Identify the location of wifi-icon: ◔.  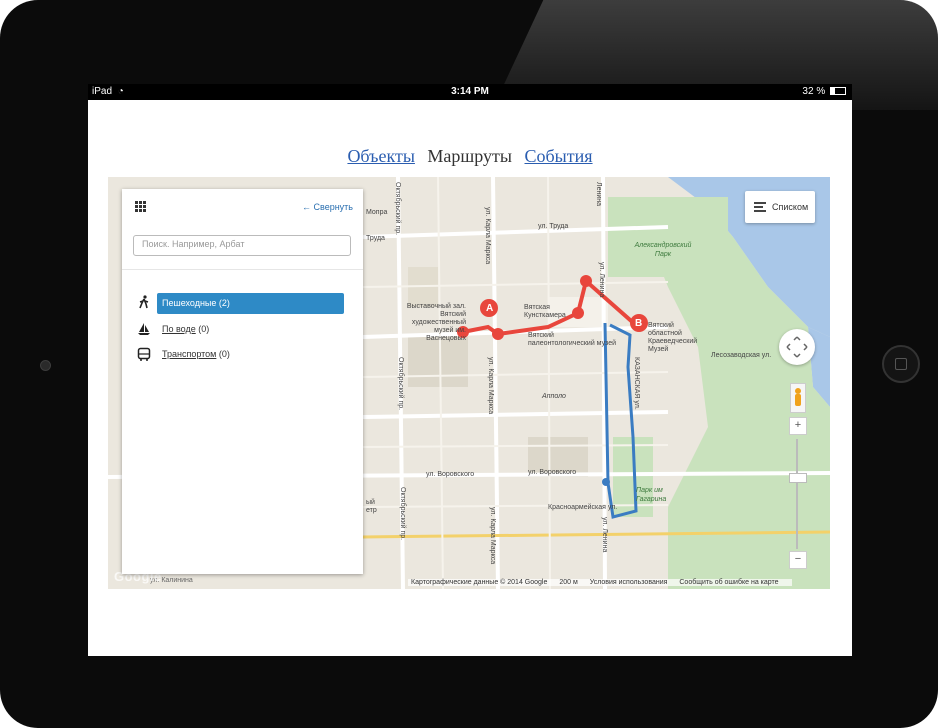
(120, 91).